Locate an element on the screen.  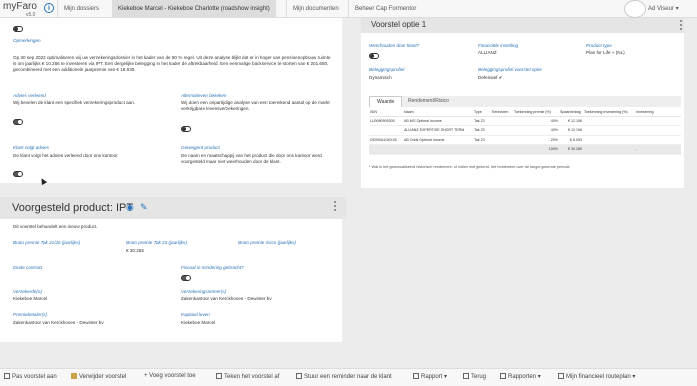
col-toekenning-investering: Toekenning Investering (%) is located at coordinates (609, 113).